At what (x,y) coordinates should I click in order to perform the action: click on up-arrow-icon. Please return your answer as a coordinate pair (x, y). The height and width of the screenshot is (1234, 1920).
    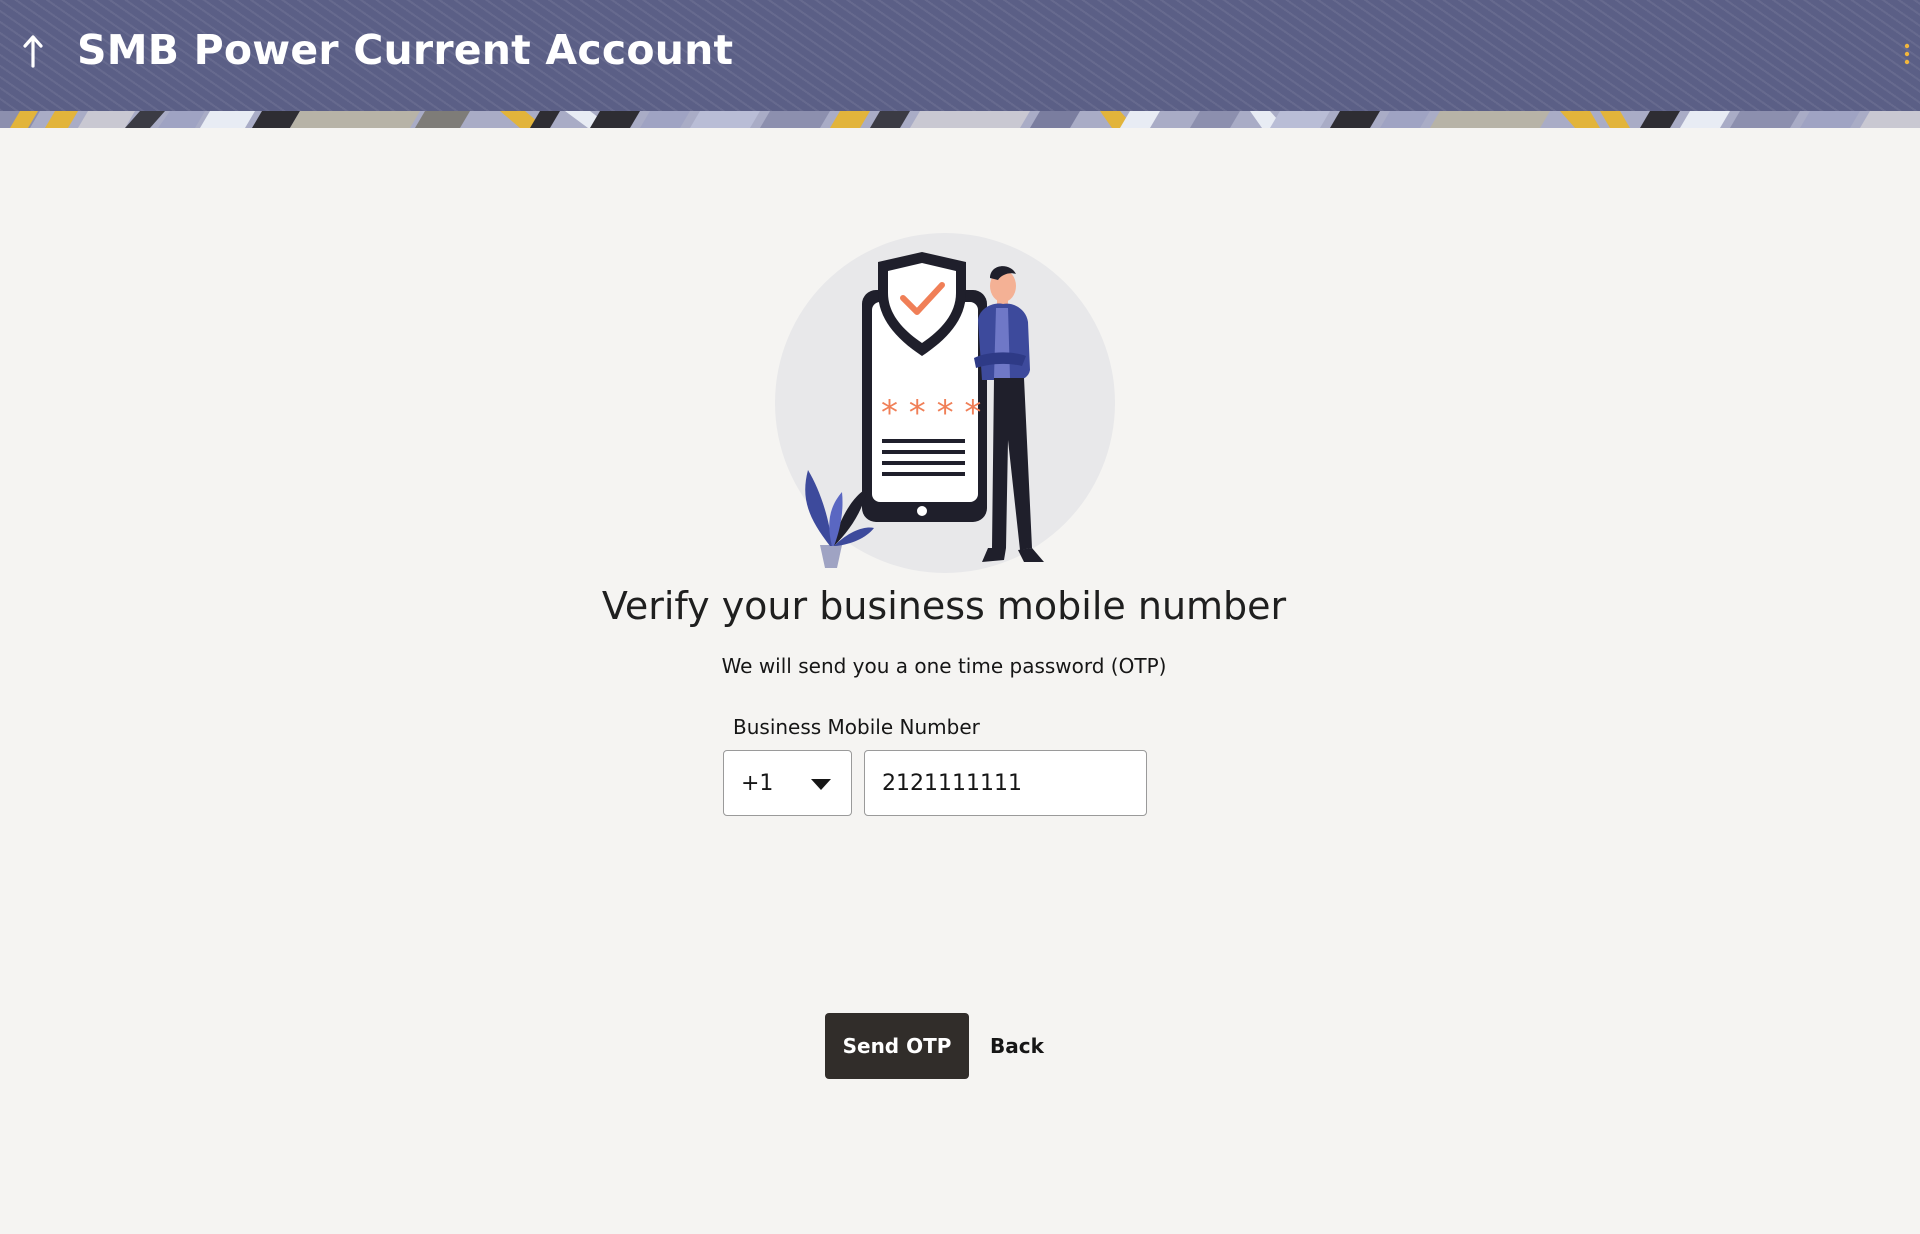
    Looking at the image, I should click on (33, 50).